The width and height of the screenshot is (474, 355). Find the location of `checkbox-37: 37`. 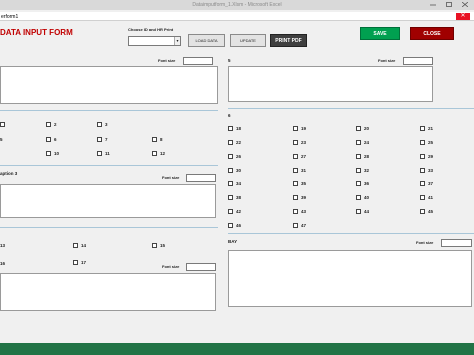

checkbox-37: 37 is located at coordinates (426, 183).